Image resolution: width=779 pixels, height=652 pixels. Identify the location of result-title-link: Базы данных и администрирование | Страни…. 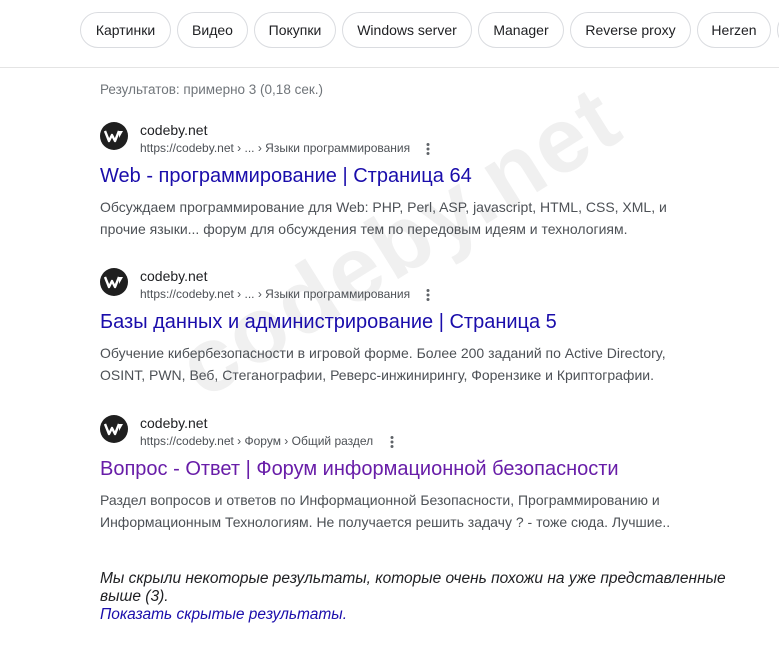
(328, 322).